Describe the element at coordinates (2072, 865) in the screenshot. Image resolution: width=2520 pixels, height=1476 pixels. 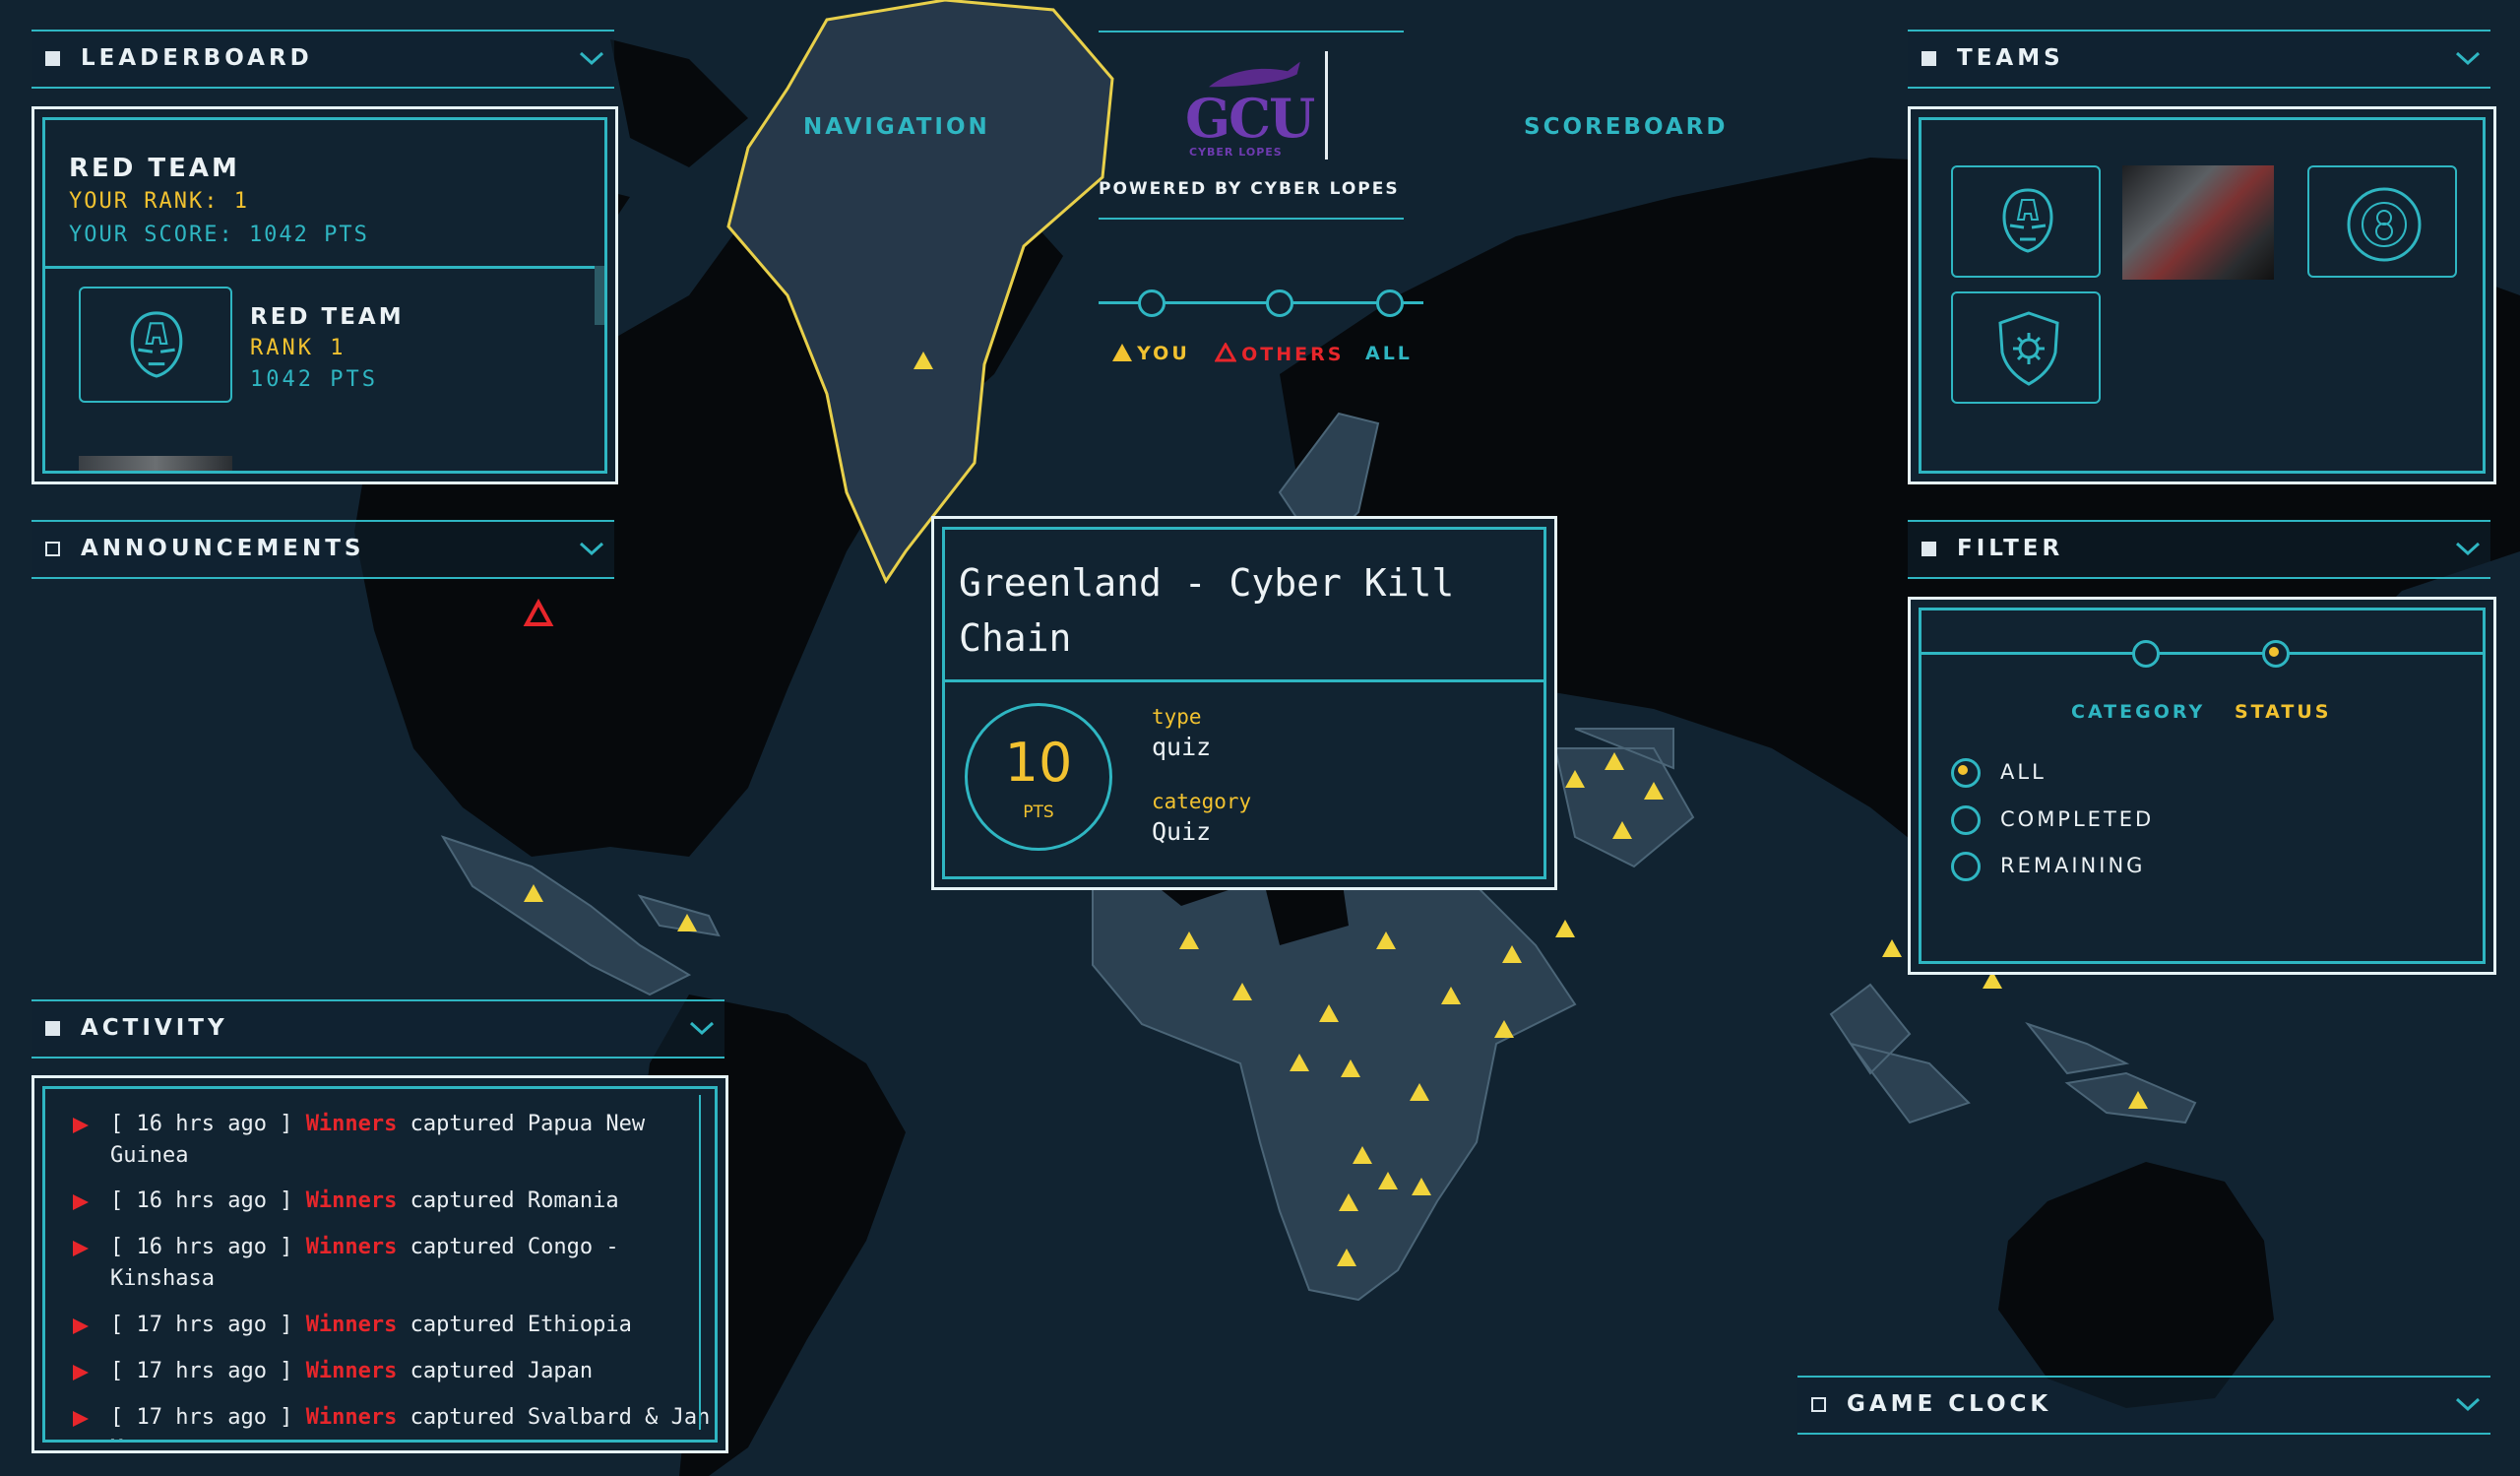
I see `filter-option-remaining: REMAINING` at that location.